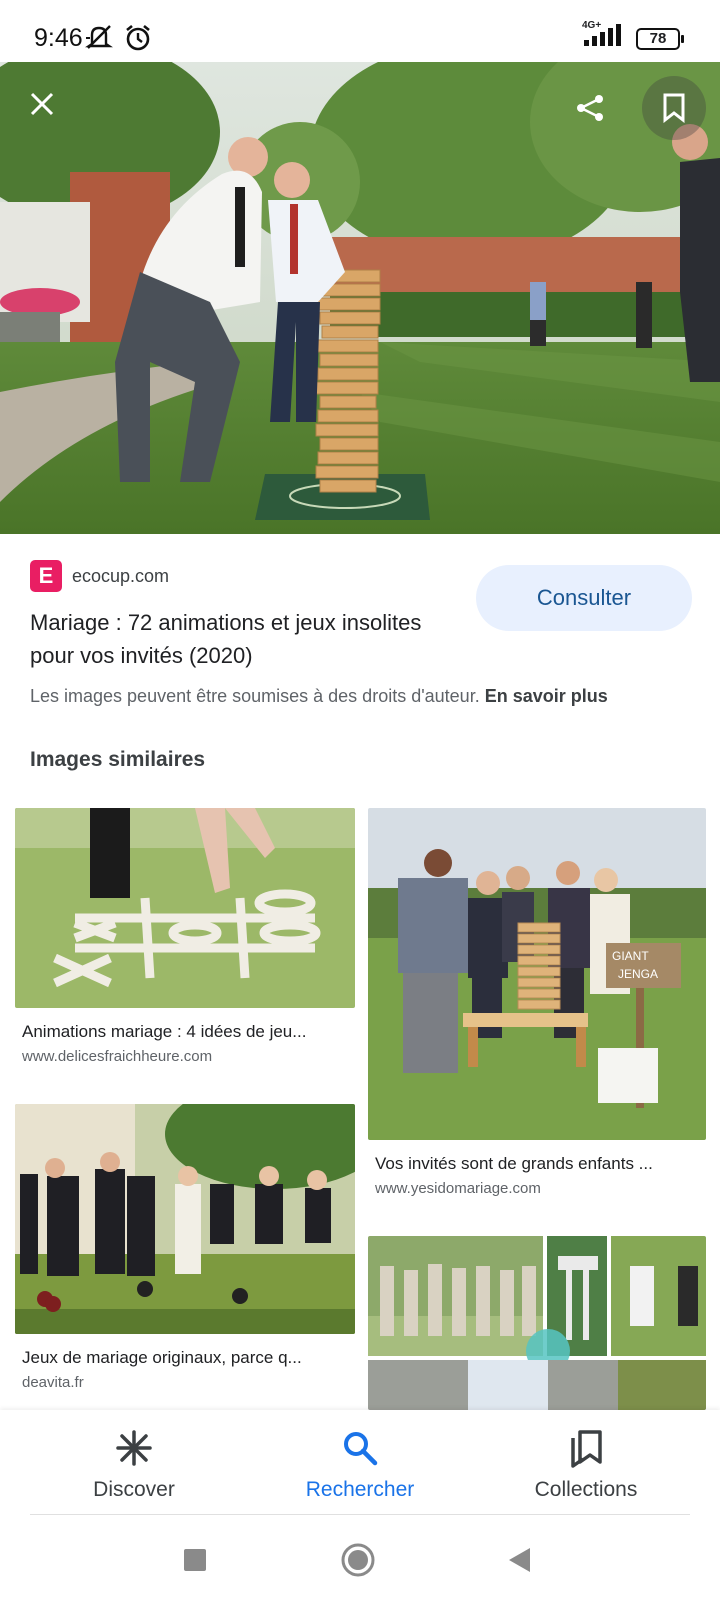 The height and width of the screenshot is (1600, 720). What do you see at coordinates (117, 1056) in the screenshot?
I see `card-domain: www.delicesfraichheure.com` at bounding box center [117, 1056].